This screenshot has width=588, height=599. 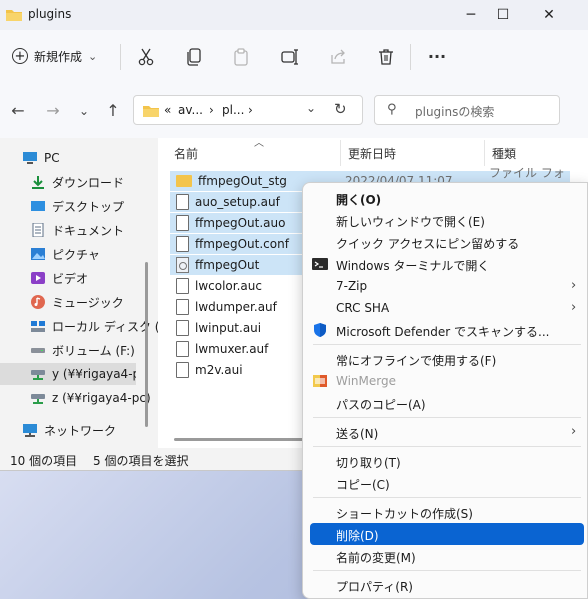 I want to click on address-bar: « av... › pl... › ⌄ ↻, so click(x=248, y=110).